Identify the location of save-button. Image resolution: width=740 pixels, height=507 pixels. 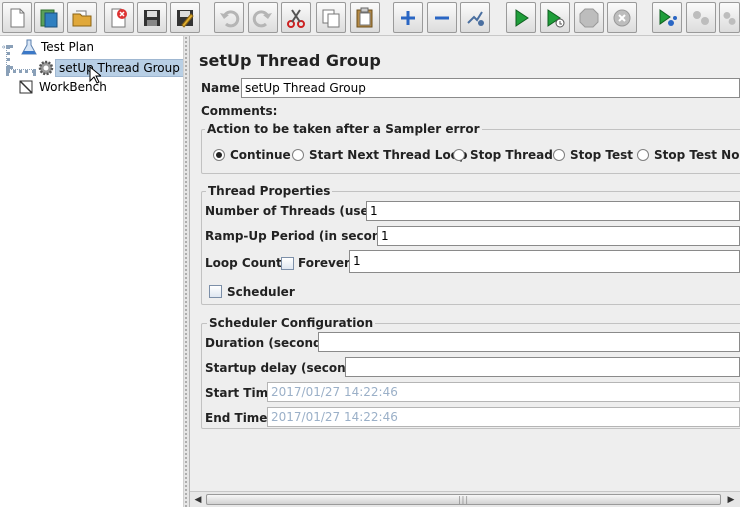
(152, 17).